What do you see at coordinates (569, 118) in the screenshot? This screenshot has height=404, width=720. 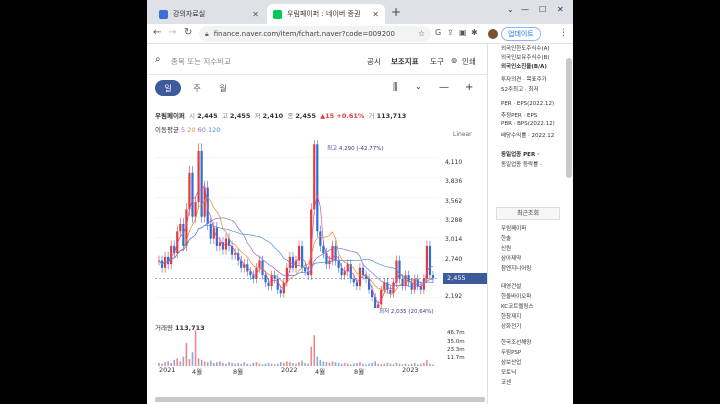 I see `vertical-scrollbar` at bounding box center [569, 118].